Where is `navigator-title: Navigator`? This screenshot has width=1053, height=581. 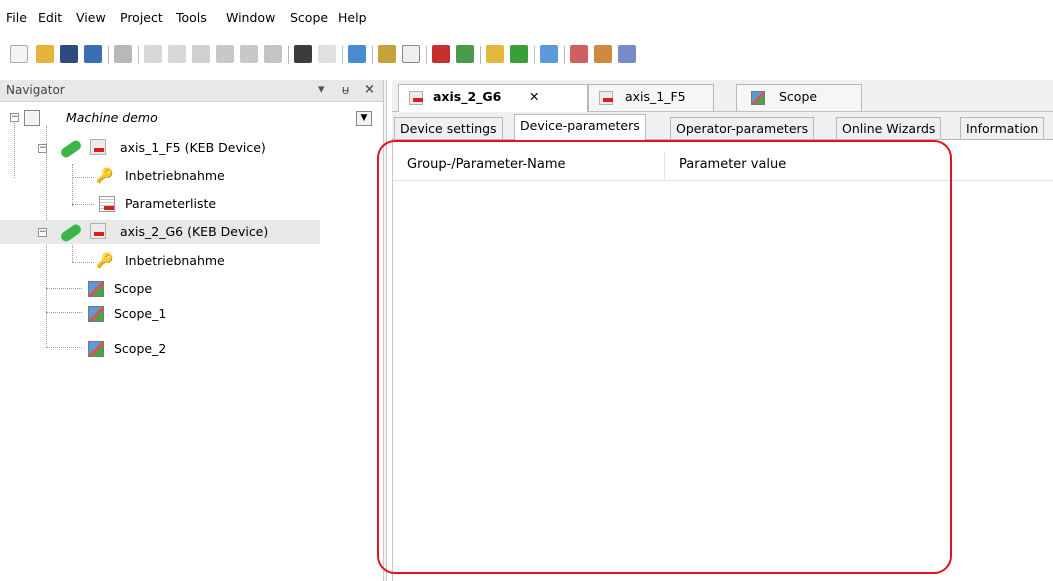 navigator-title: Navigator is located at coordinates (35, 90).